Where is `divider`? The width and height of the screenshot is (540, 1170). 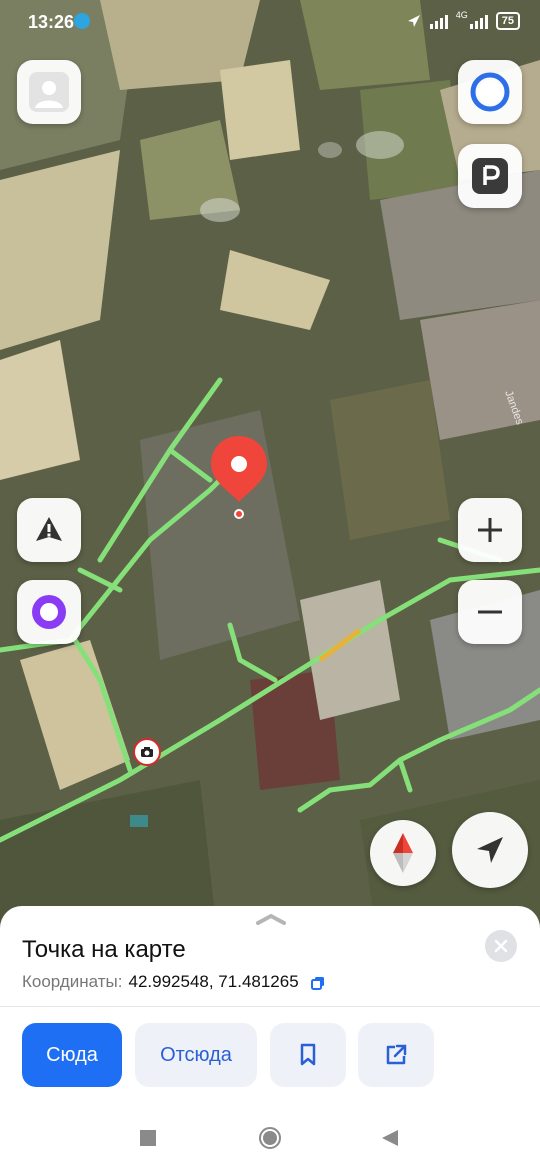
divider is located at coordinates (270, 1006).